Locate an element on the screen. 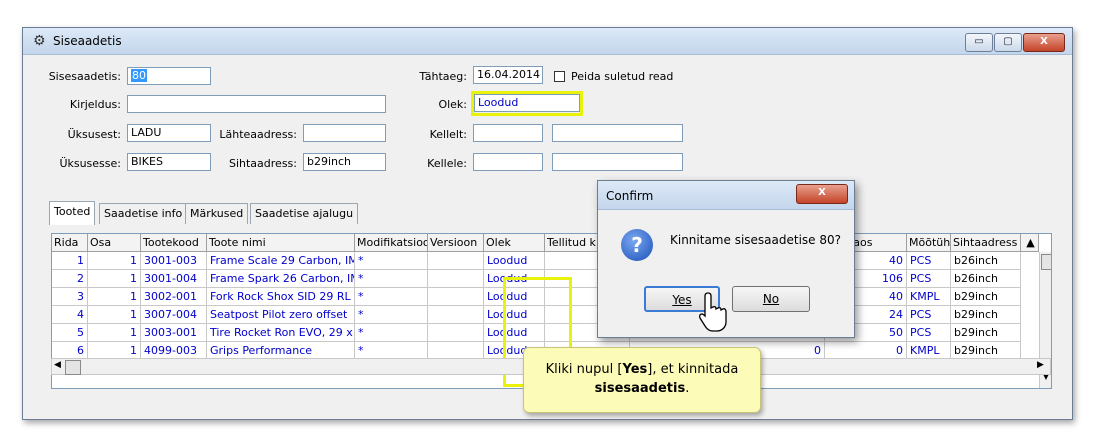 This screenshot has height=442, width=1093. col-rida: Rida is located at coordinates (70, 243).